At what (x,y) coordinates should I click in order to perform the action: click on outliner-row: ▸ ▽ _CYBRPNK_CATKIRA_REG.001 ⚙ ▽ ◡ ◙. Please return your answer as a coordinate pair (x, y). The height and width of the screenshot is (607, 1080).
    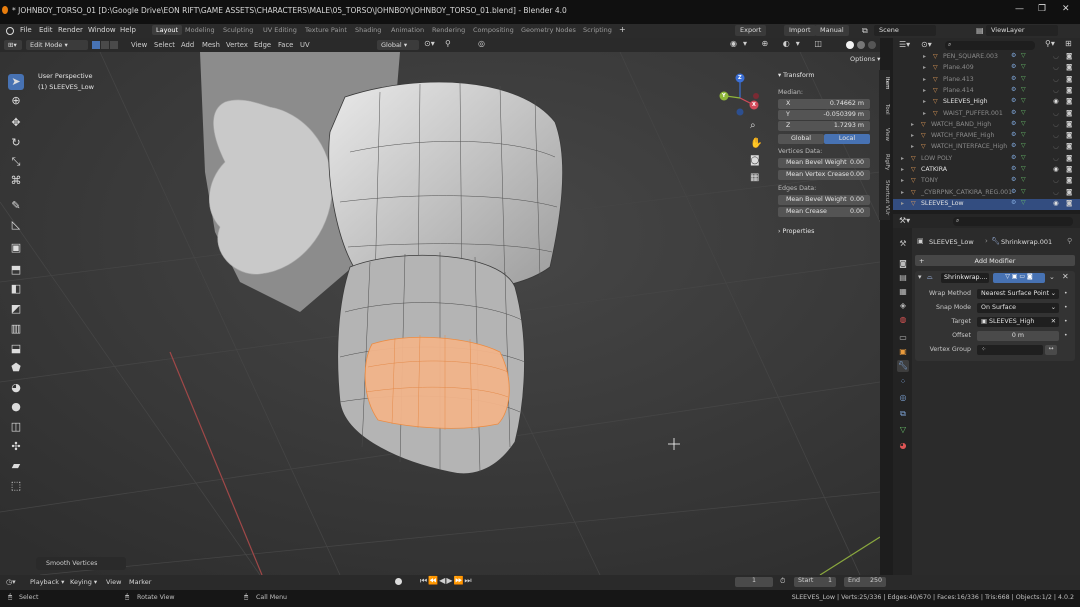
    Looking at the image, I should click on (986, 193).